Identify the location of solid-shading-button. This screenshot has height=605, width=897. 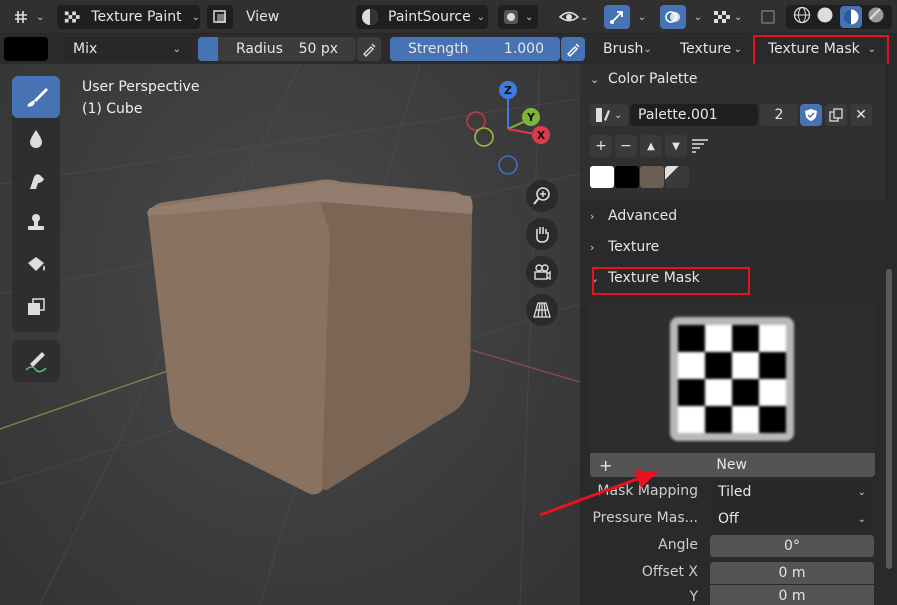
(825, 17).